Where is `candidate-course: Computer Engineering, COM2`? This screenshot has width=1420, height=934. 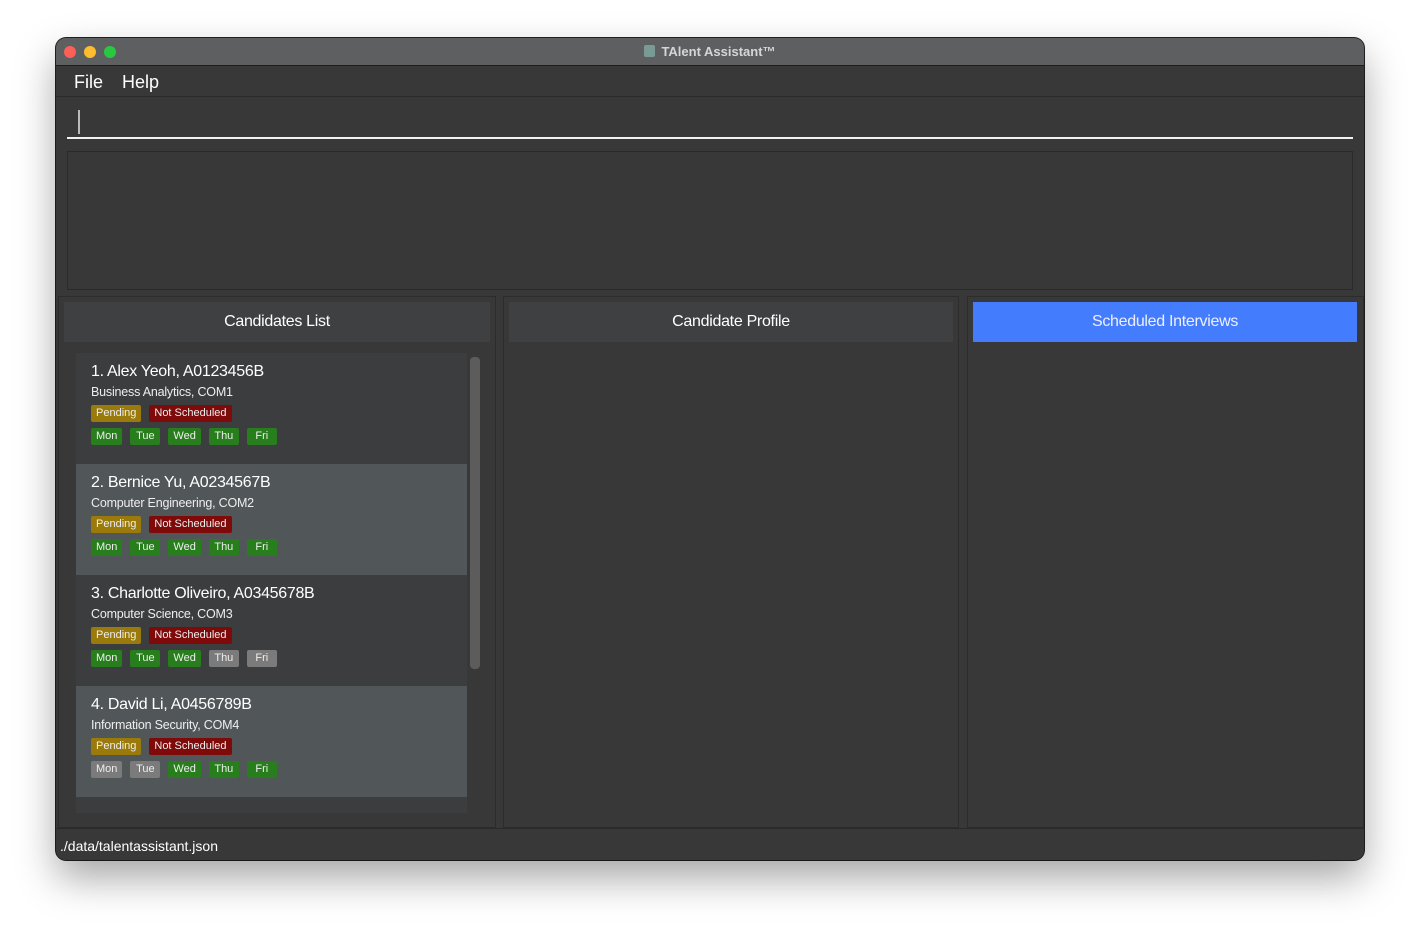 candidate-course: Computer Engineering, COM2 is located at coordinates (172, 503).